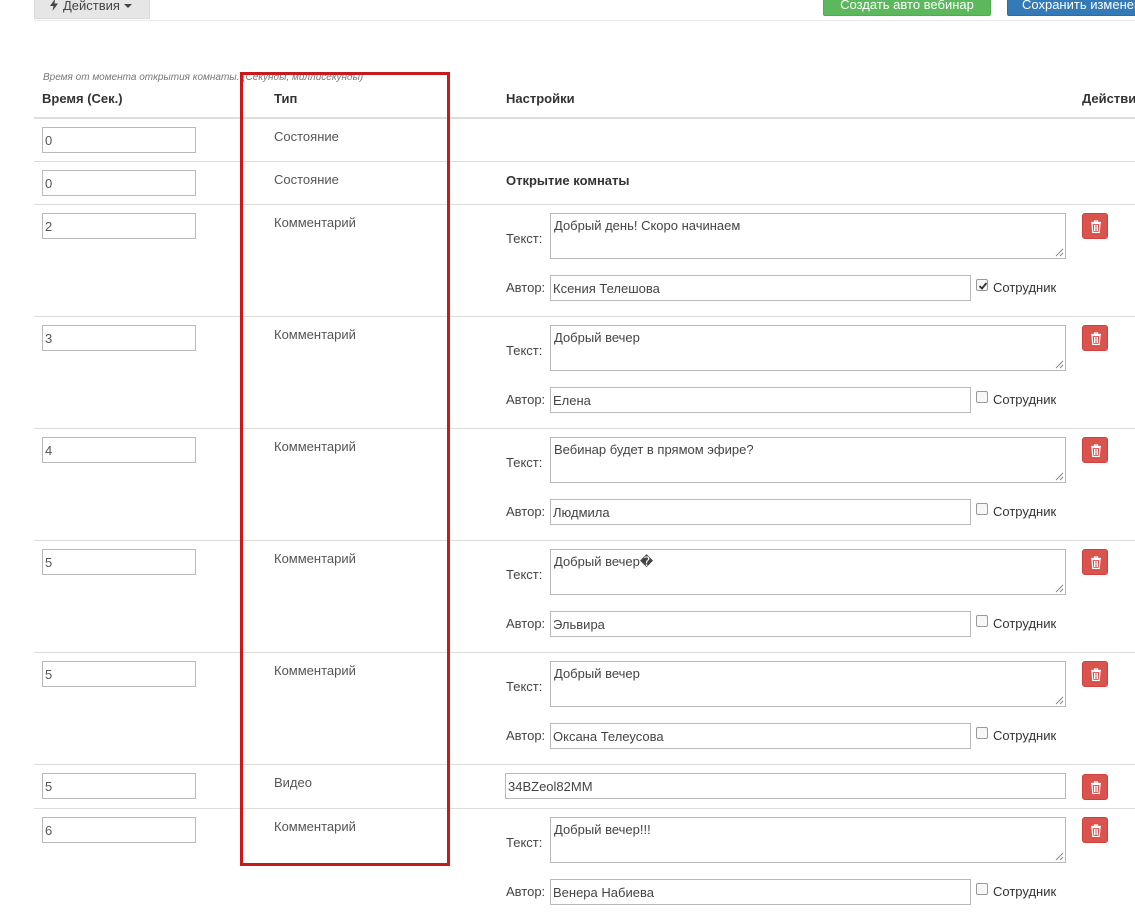  Describe the element at coordinates (293, 782) in the screenshot. I see `type-cell: Видео` at that location.